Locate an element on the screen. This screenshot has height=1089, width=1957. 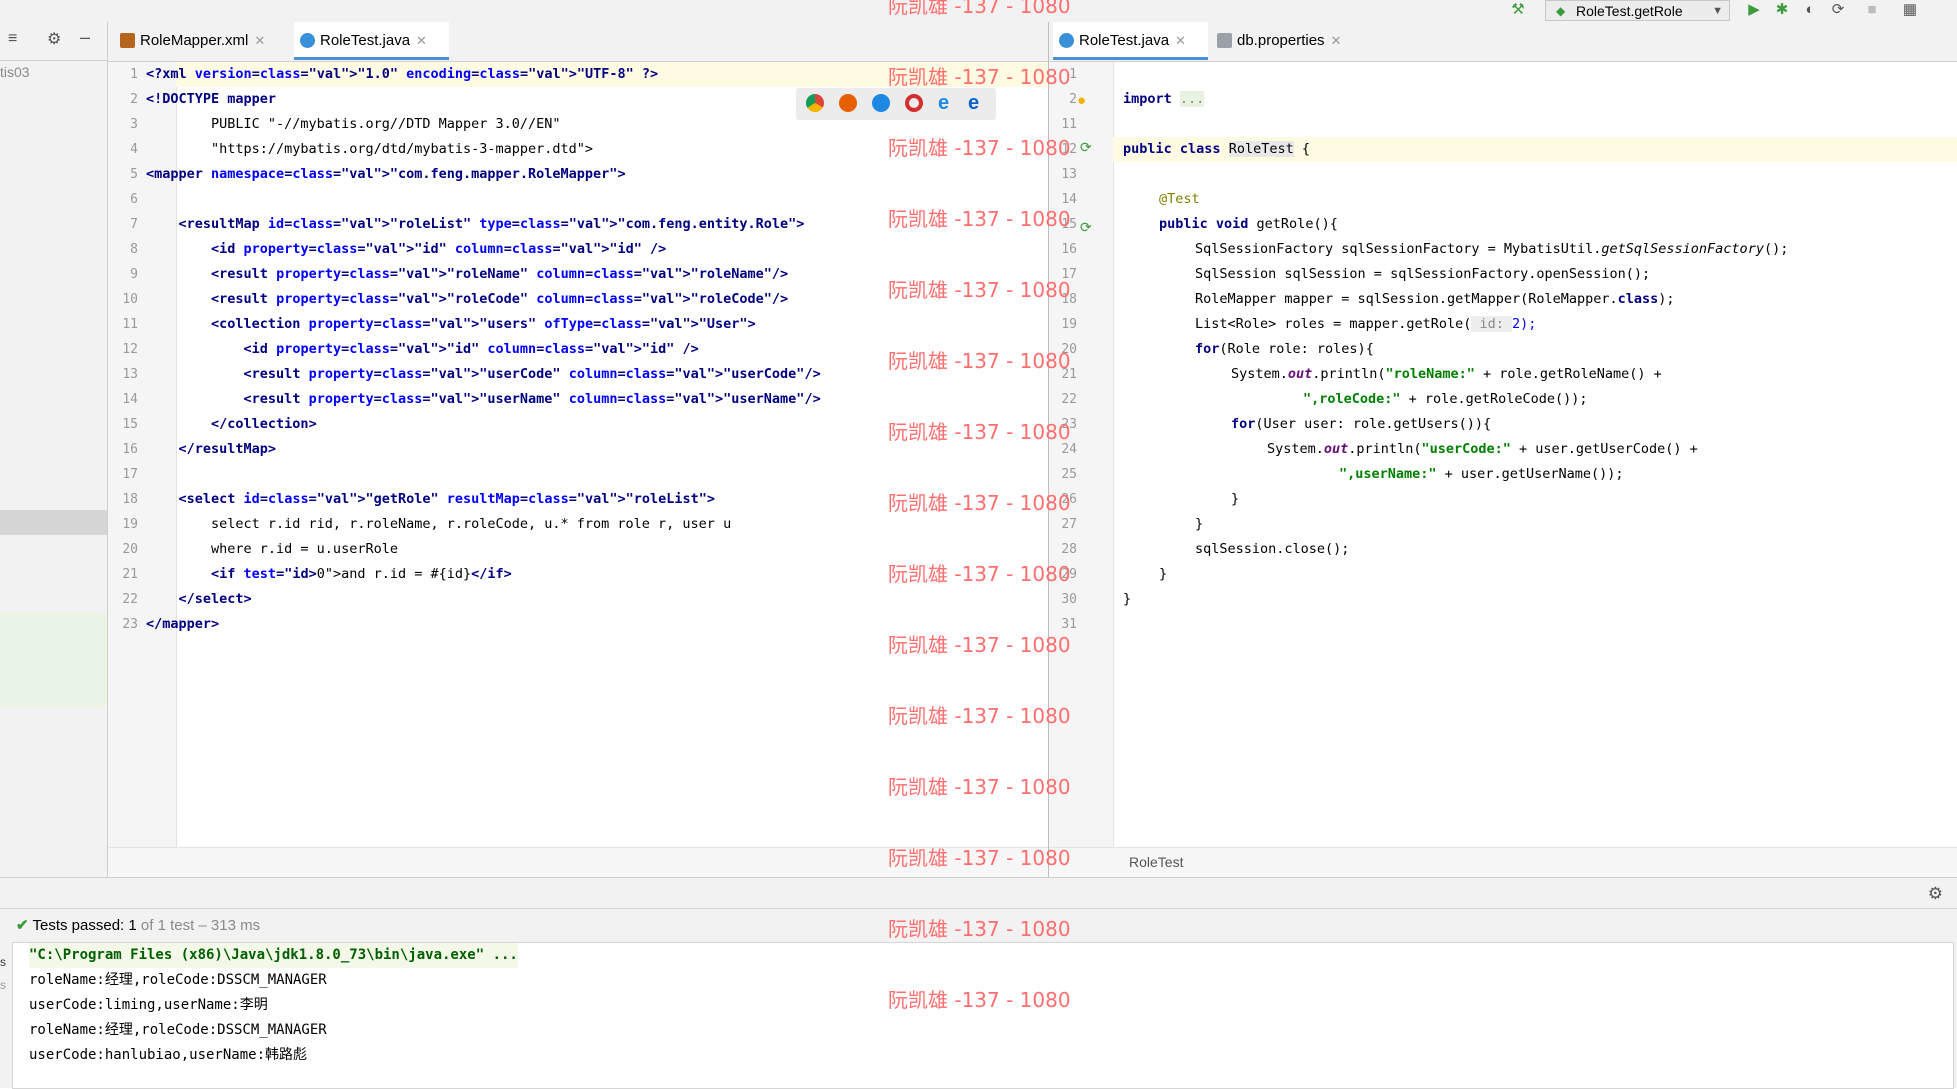
code-line-23: for(User user: role.getUsers()){ is located at coordinates (1361, 424).